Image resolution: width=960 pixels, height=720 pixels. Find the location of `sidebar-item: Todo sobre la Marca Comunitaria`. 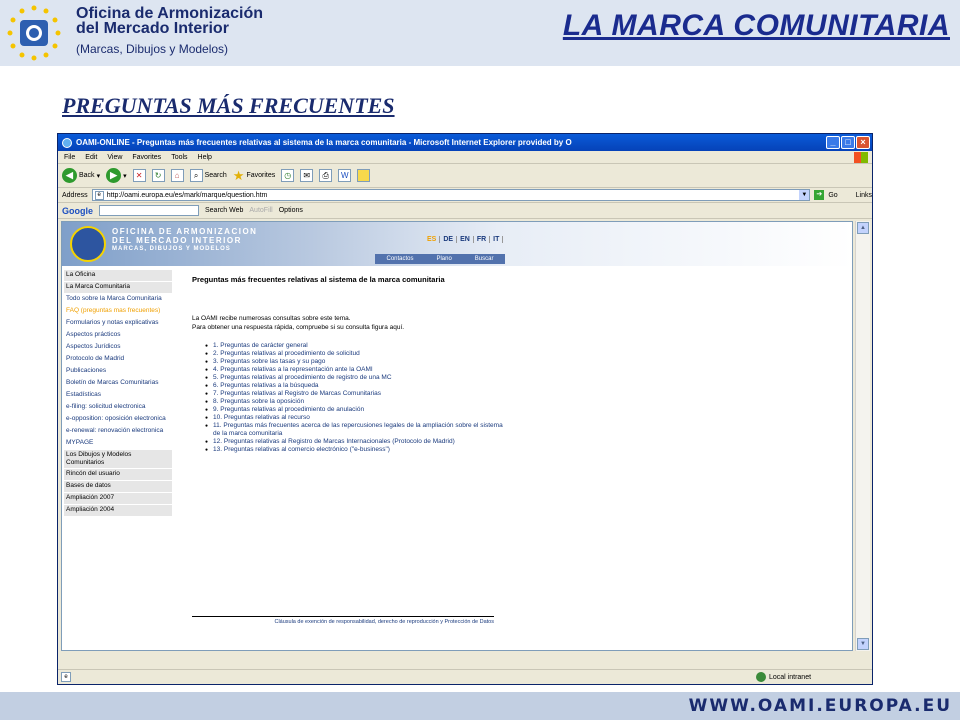

sidebar-item: Todo sobre la Marca Comunitaria is located at coordinates (118, 300).